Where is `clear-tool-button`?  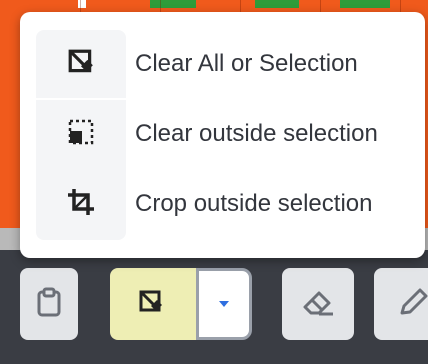
clear-tool-button is located at coordinates (153, 304).